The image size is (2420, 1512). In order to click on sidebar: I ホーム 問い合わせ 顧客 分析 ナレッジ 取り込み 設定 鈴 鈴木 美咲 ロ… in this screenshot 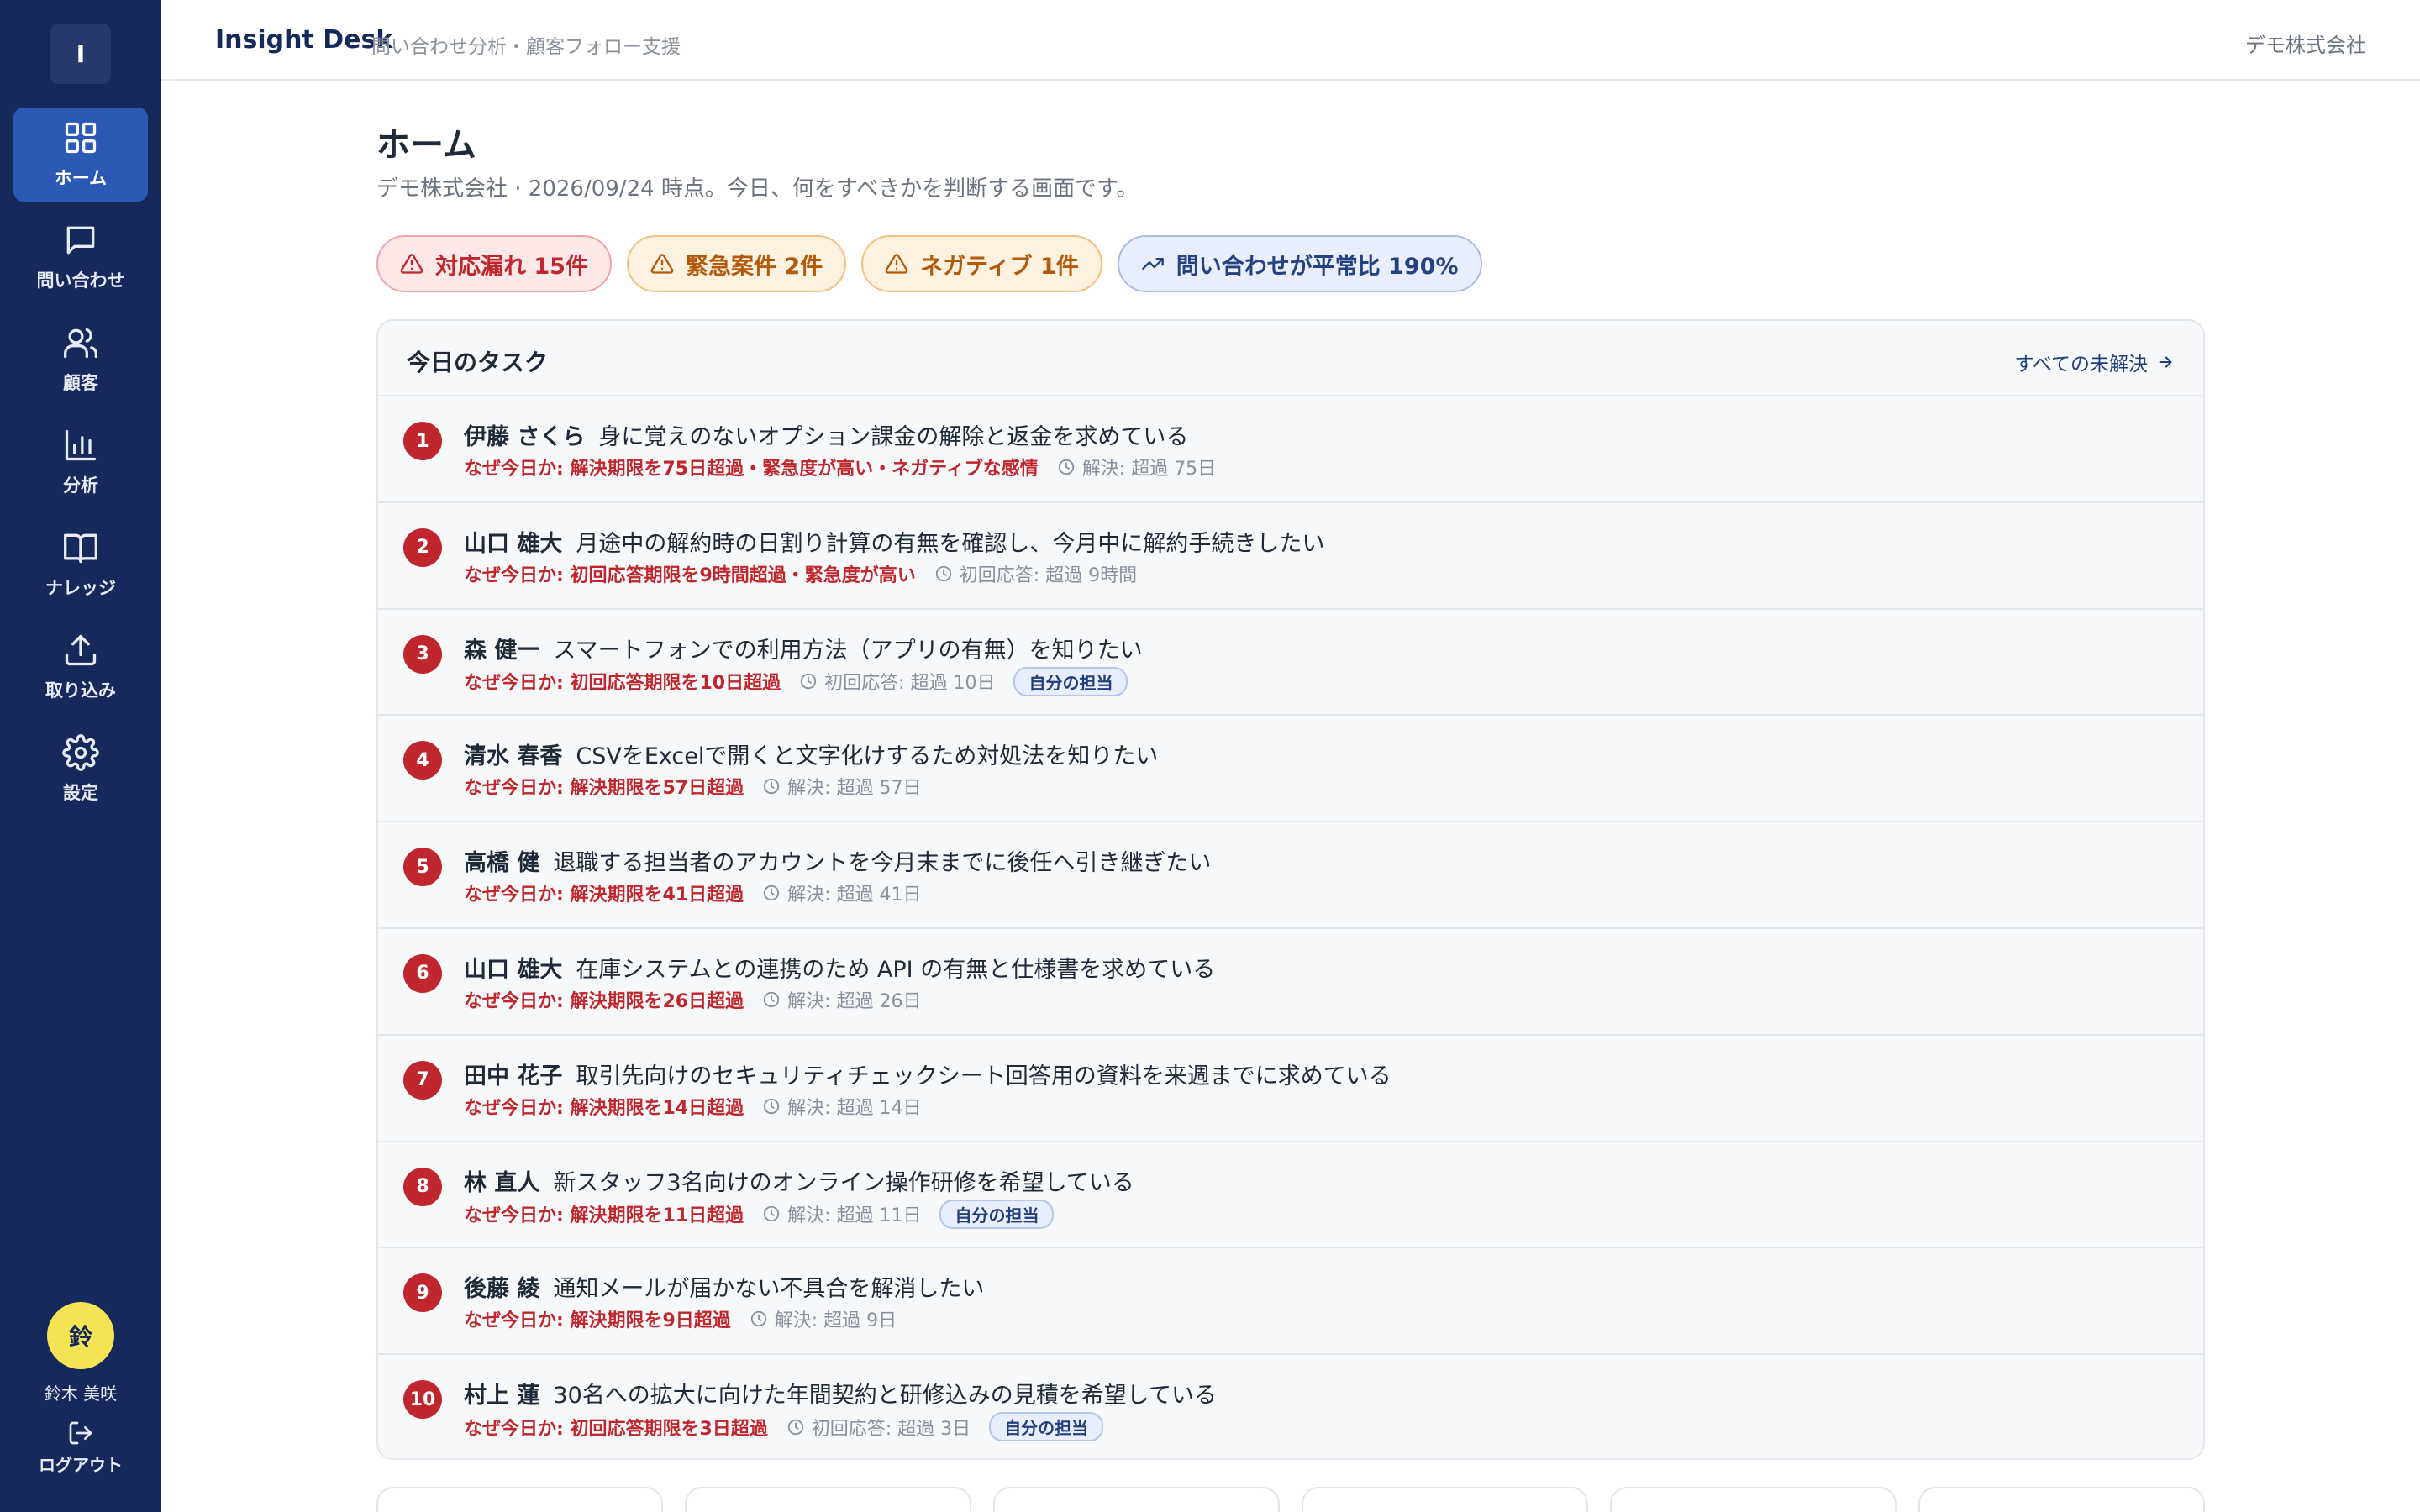, I will do `click(80, 756)`.